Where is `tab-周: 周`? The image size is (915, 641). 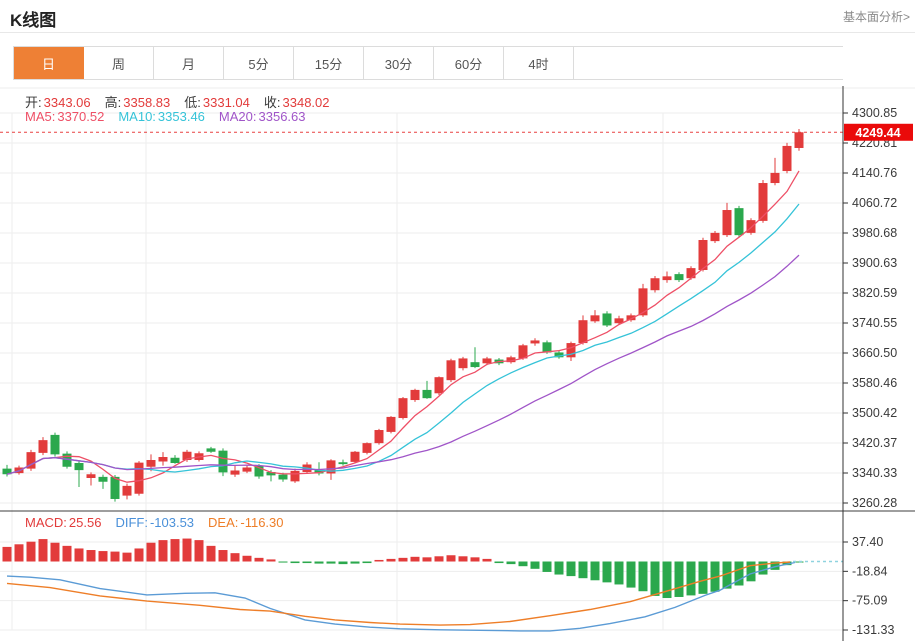 tab-周: 周 is located at coordinates (119, 63).